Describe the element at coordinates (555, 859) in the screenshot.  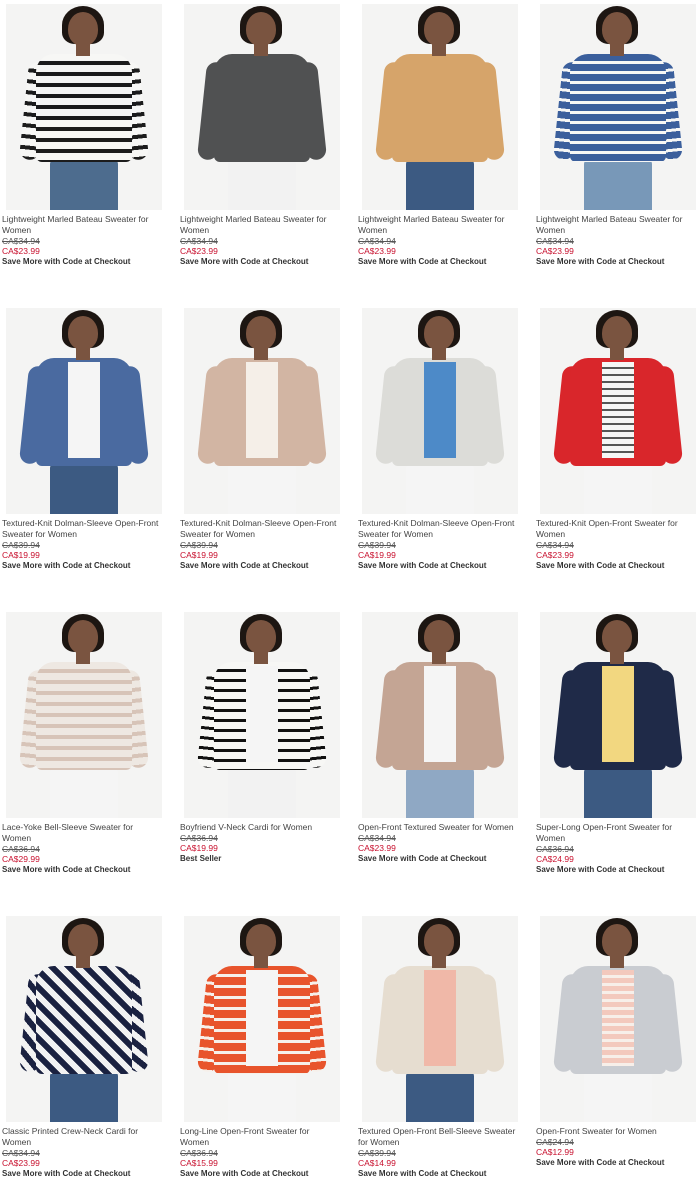
I see `sale-price: CA$24.99` at that location.